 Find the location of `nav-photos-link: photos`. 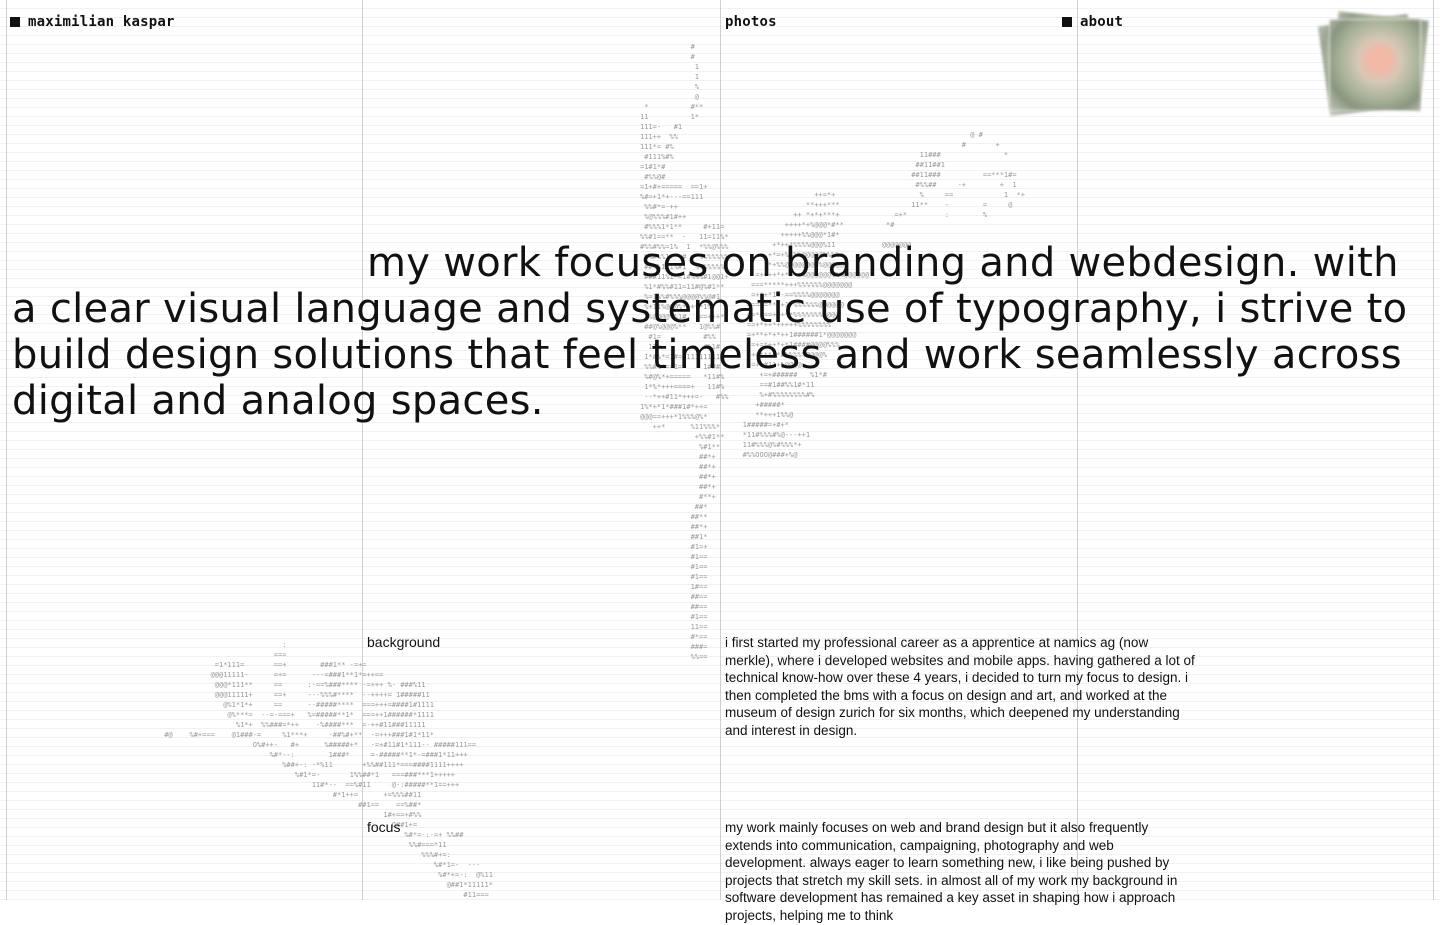

nav-photos-link: photos is located at coordinates (751, 22).